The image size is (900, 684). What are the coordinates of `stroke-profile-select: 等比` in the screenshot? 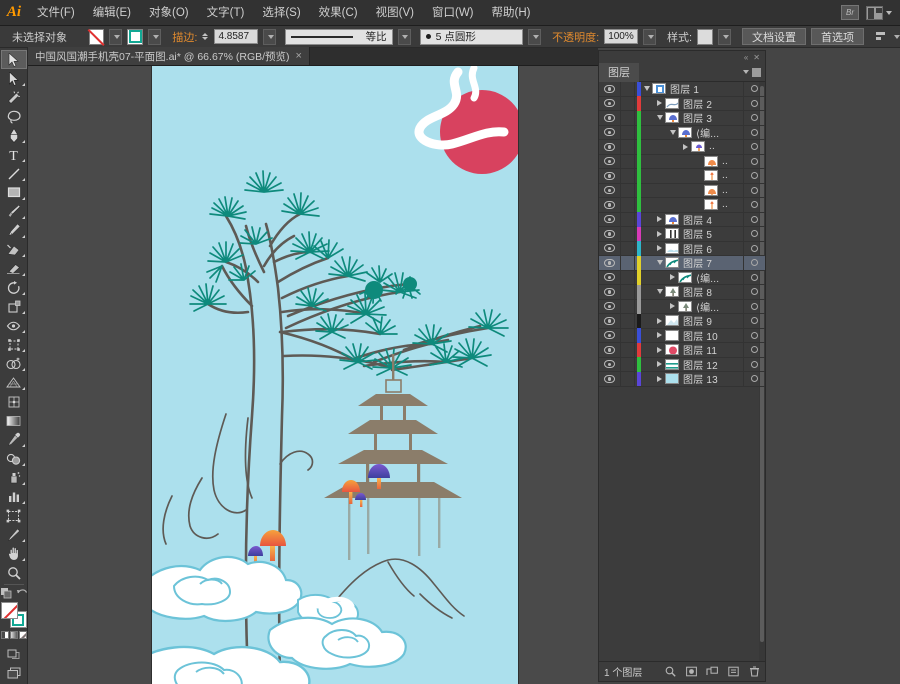 It's located at (339, 36).